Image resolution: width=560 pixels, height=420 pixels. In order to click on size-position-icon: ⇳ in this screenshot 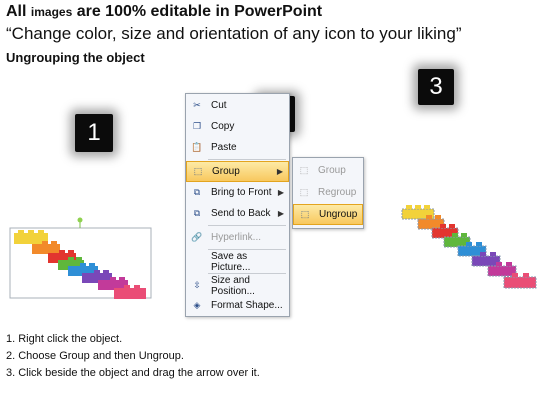, I will do `click(197, 285)`.